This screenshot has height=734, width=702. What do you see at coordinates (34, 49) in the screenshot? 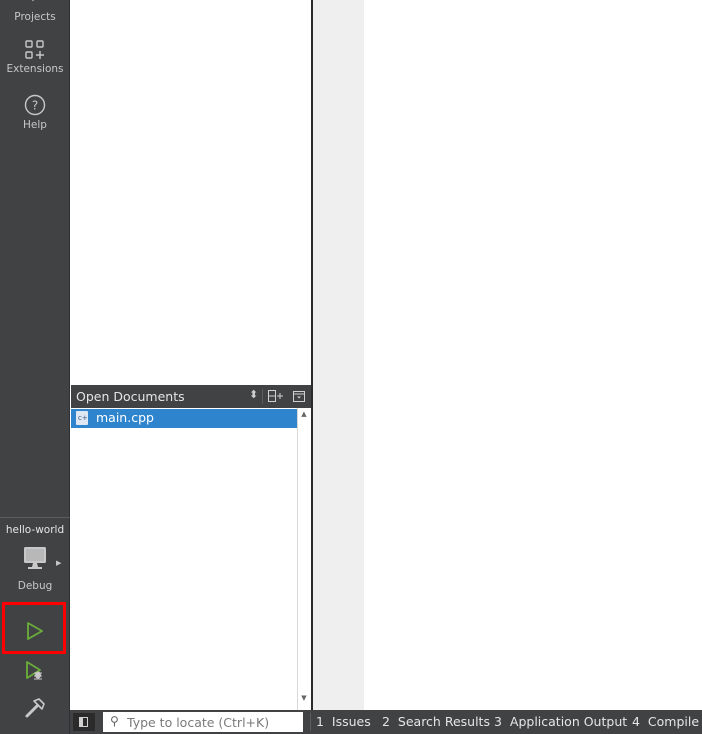
I see `extensions-icon` at bounding box center [34, 49].